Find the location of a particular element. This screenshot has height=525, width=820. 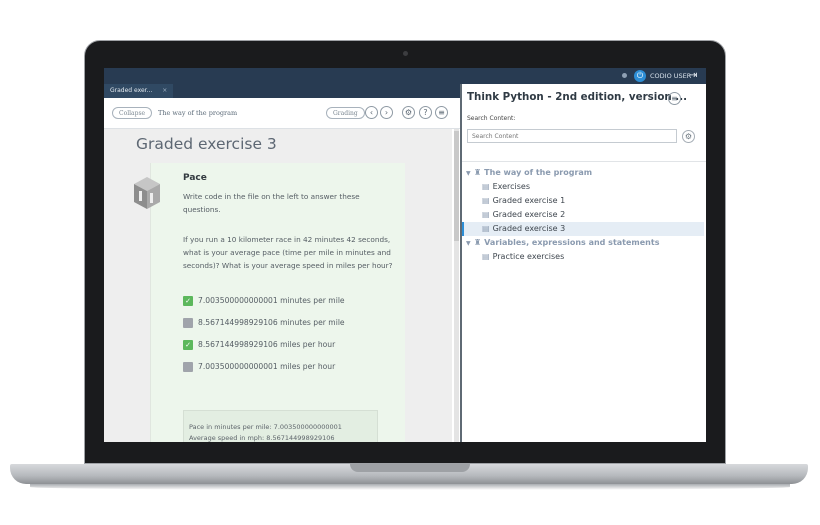

option-label: 7.003500000000001 minutes per mile is located at coordinates (271, 300).